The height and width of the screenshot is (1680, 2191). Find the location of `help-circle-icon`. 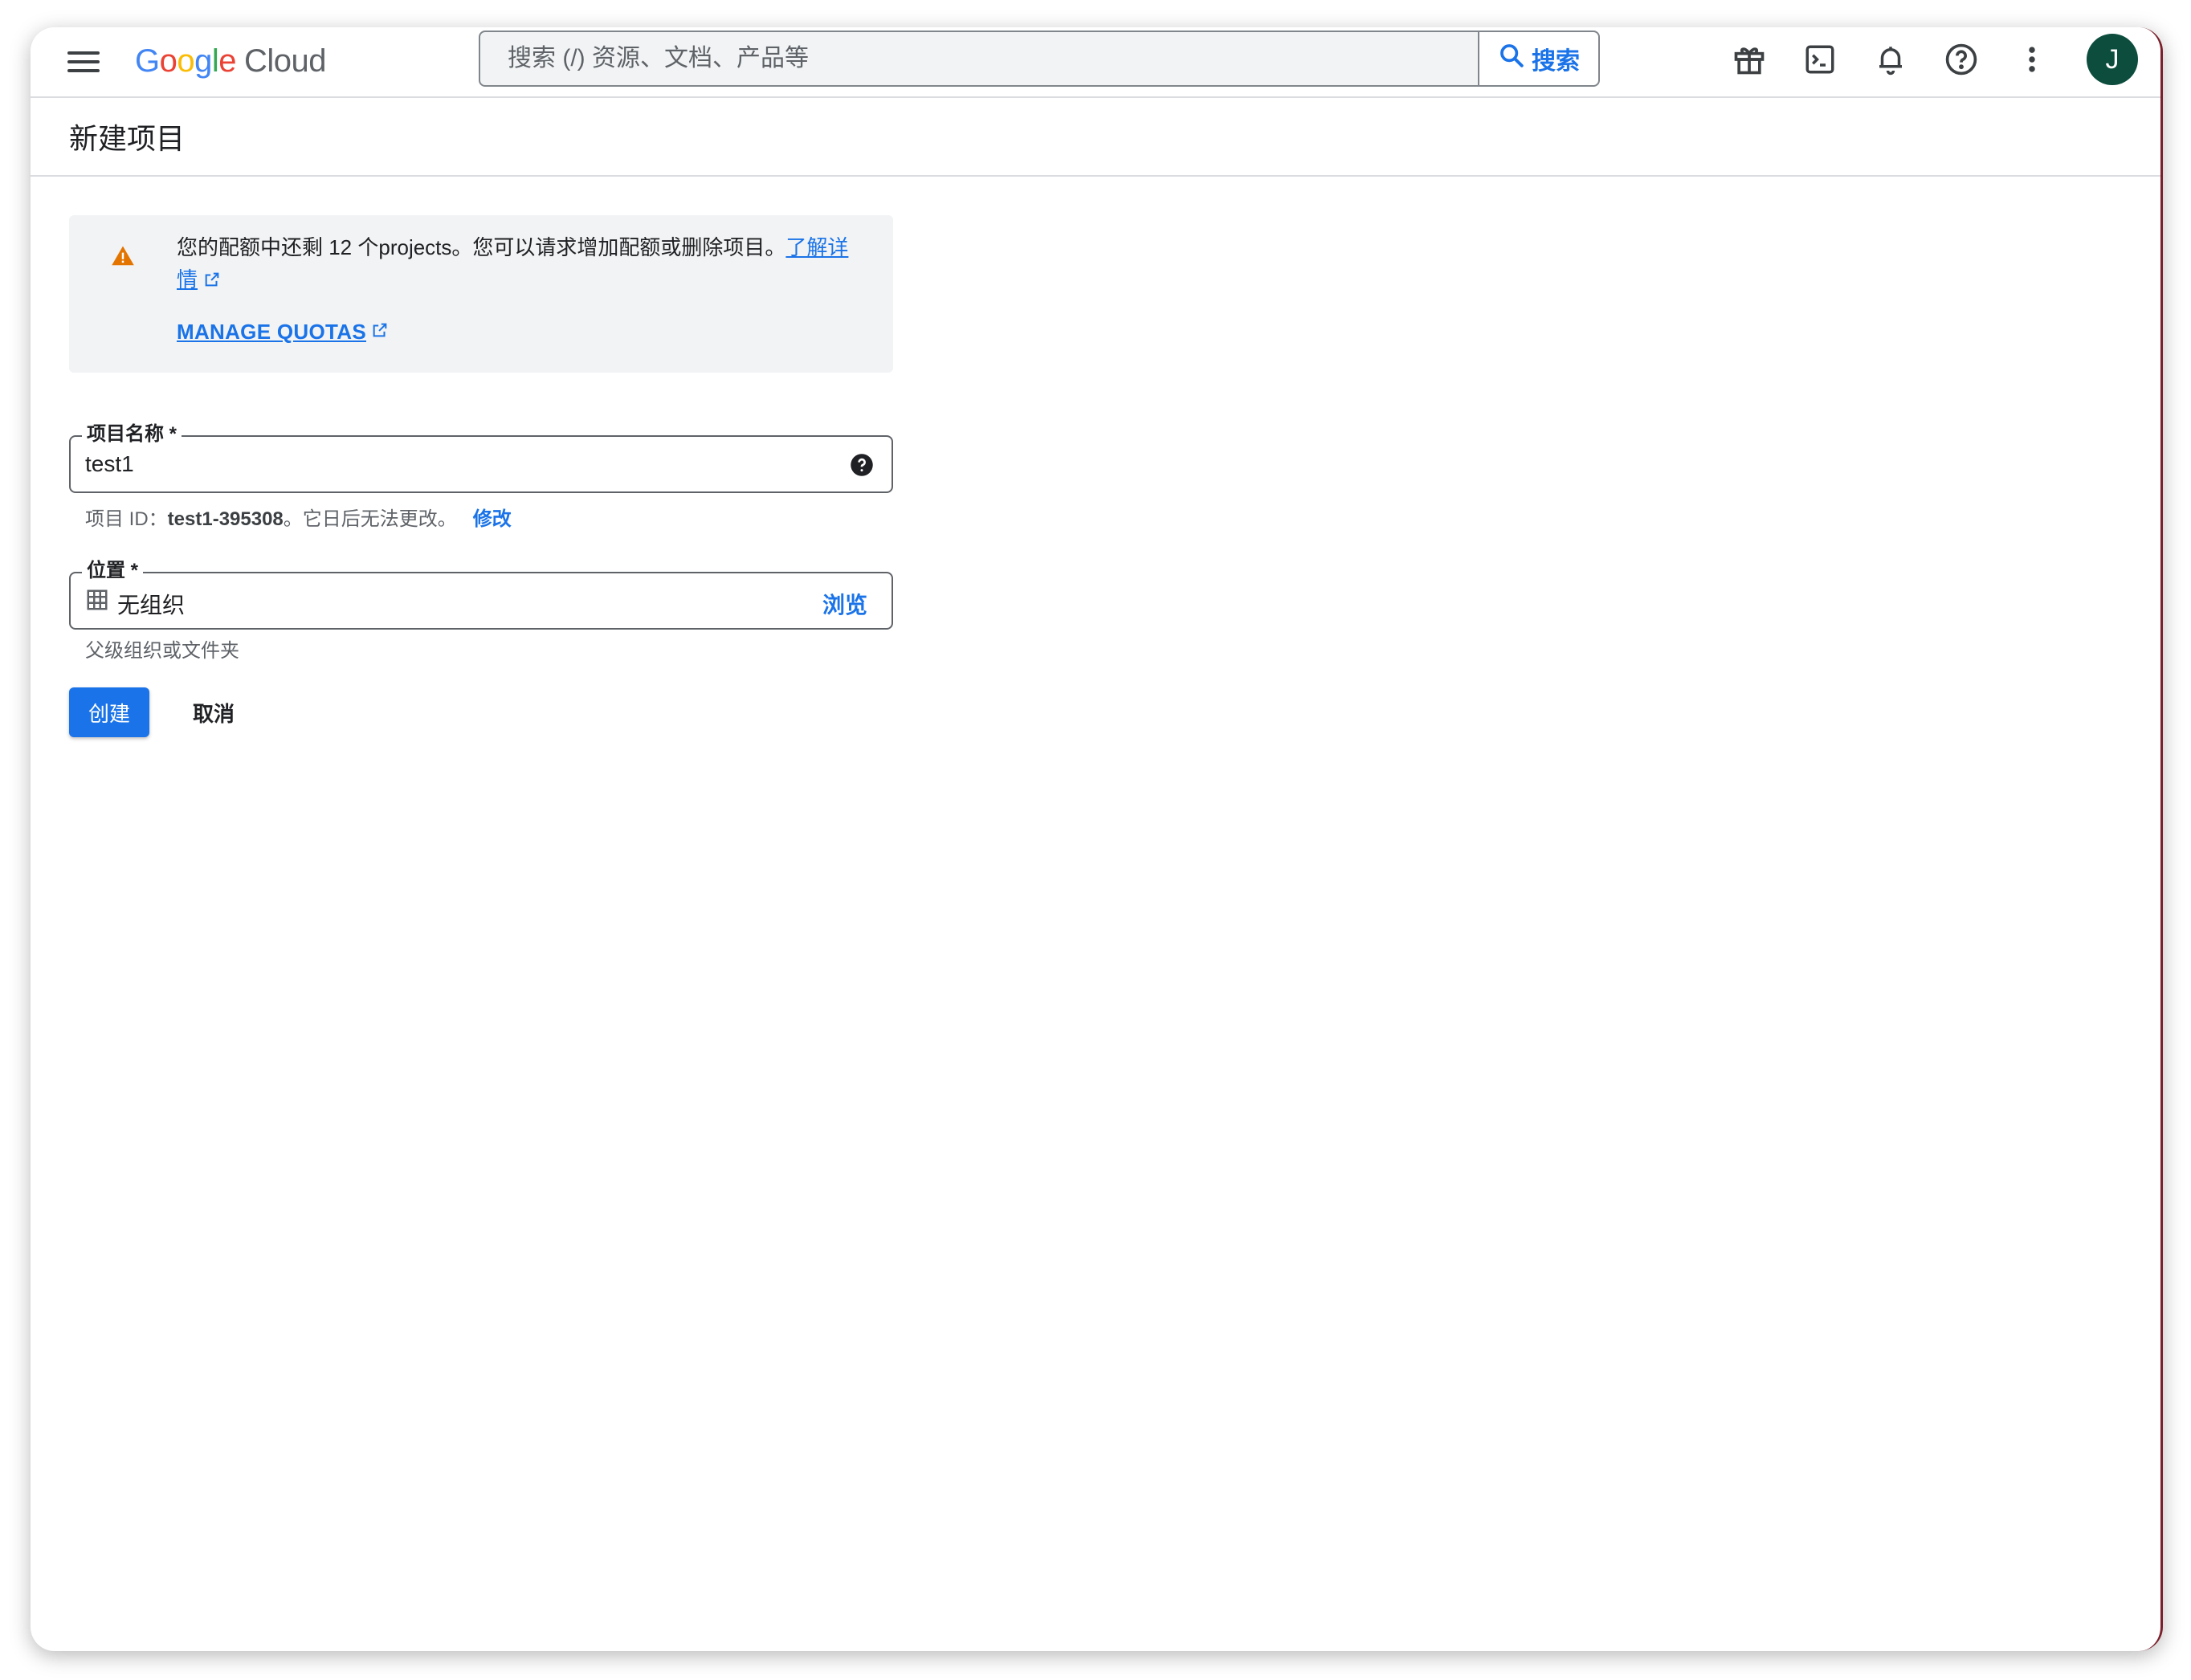

help-circle-icon is located at coordinates (862, 467).